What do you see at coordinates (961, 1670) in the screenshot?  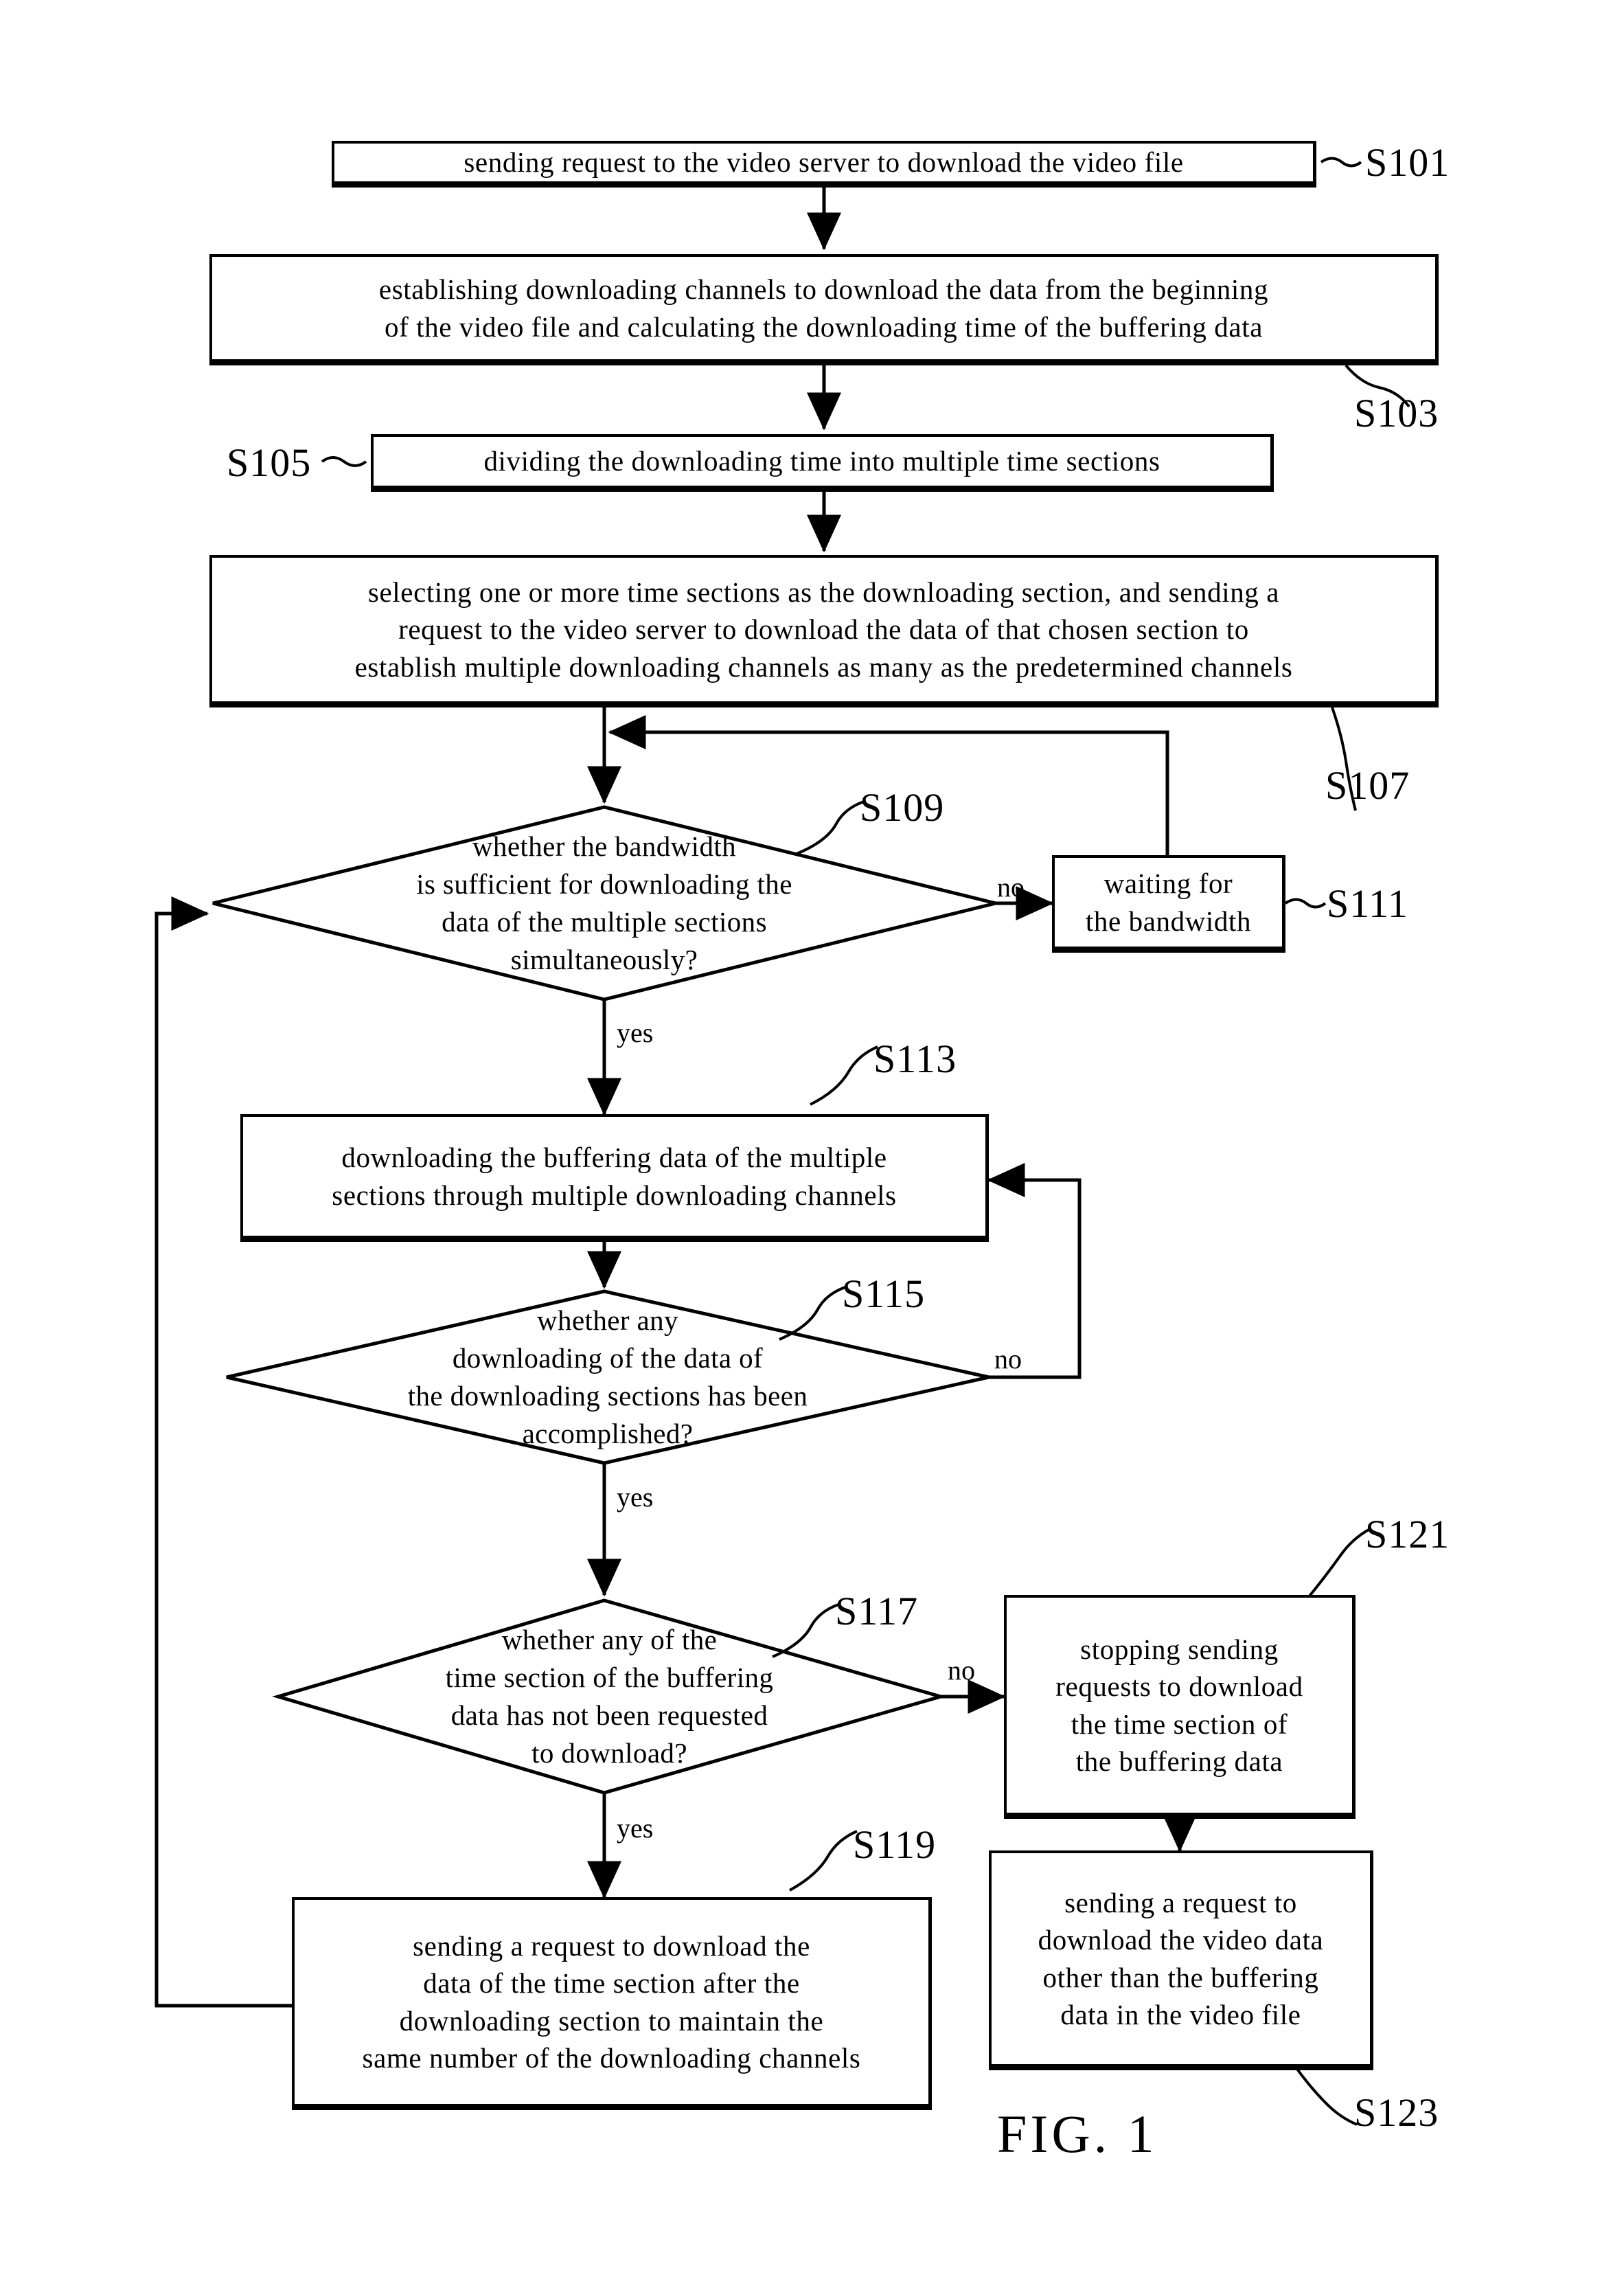 I see `edge-label-s117-no: no` at bounding box center [961, 1670].